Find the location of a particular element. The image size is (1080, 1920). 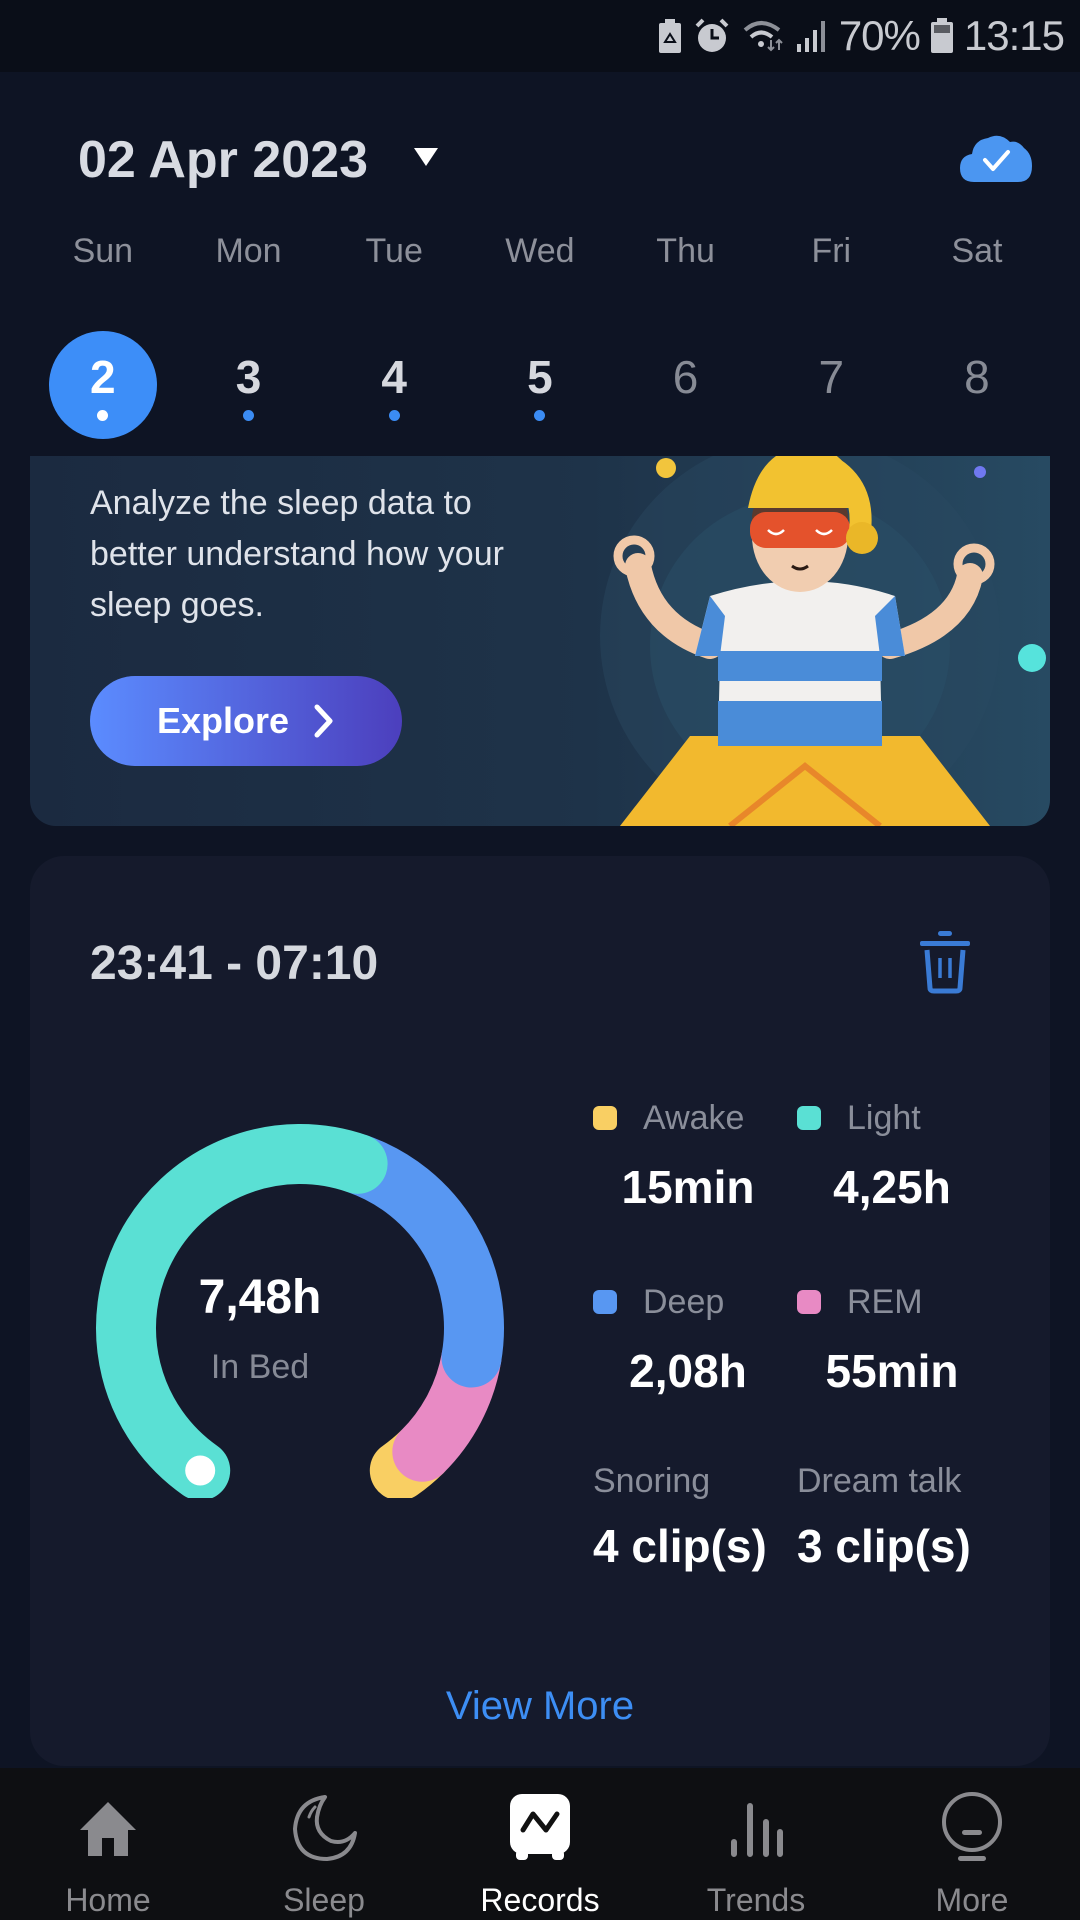

date-cell: 6 is located at coordinates (686, 385).